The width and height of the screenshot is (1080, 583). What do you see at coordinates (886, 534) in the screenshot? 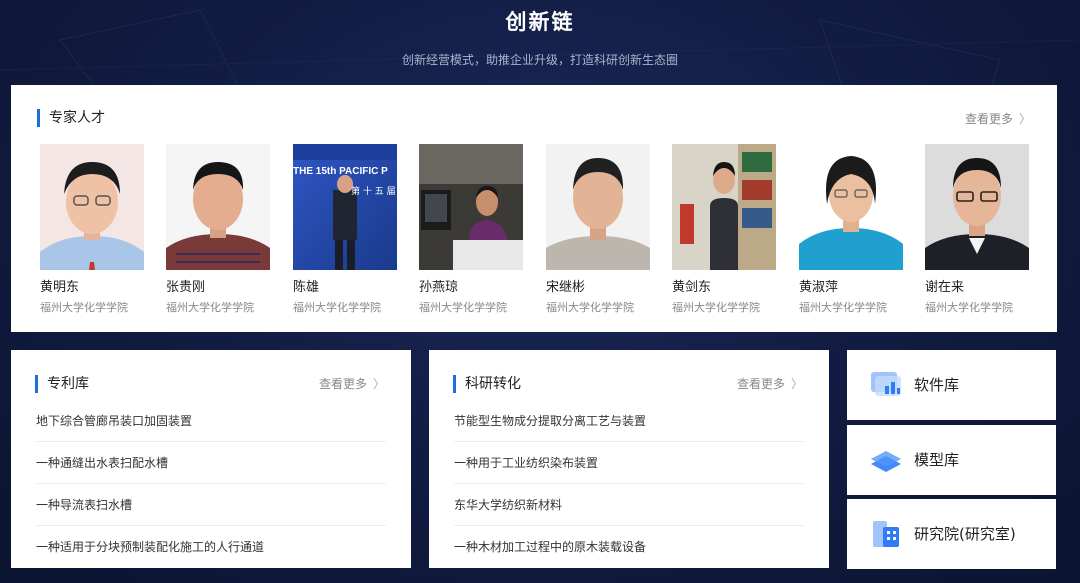
I see `building-icon` at bounding box center [886, 534].